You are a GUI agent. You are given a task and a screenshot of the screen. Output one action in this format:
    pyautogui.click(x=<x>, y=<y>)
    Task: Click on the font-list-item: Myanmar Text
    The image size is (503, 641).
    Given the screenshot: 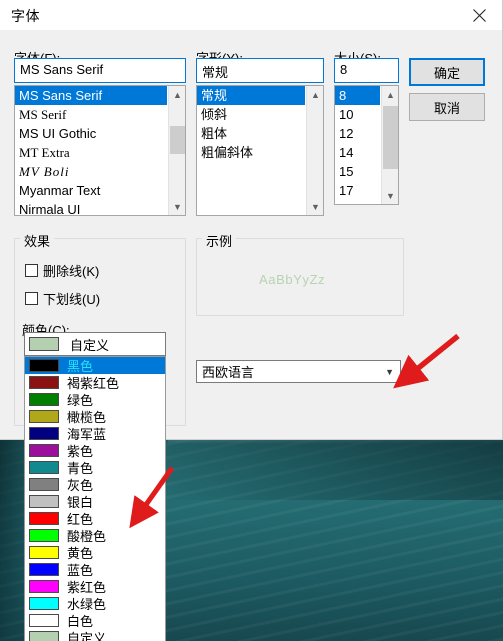 What is the action you would take?
    pyautogui.click(x=91, y=190)
    